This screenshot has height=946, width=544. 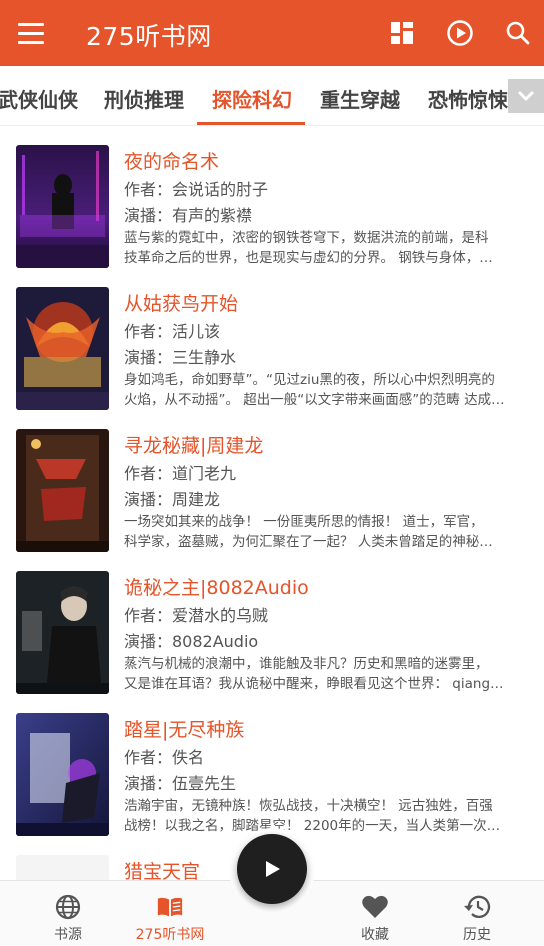 I want to click on history-icon, so click(x=477, y=907).